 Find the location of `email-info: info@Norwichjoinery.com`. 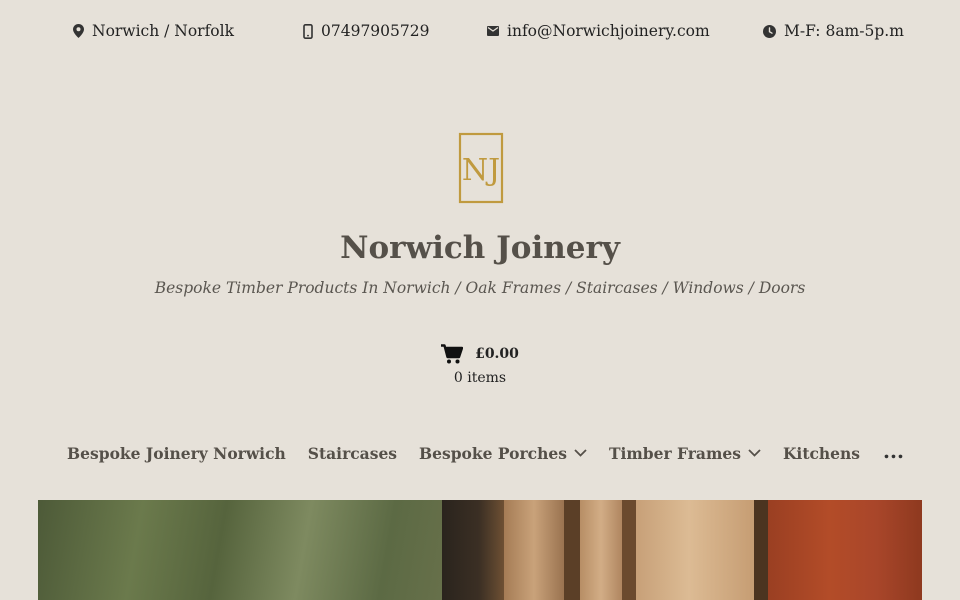

email-info: info@Norwichjoinery.com is located at coordinates (598, 31).